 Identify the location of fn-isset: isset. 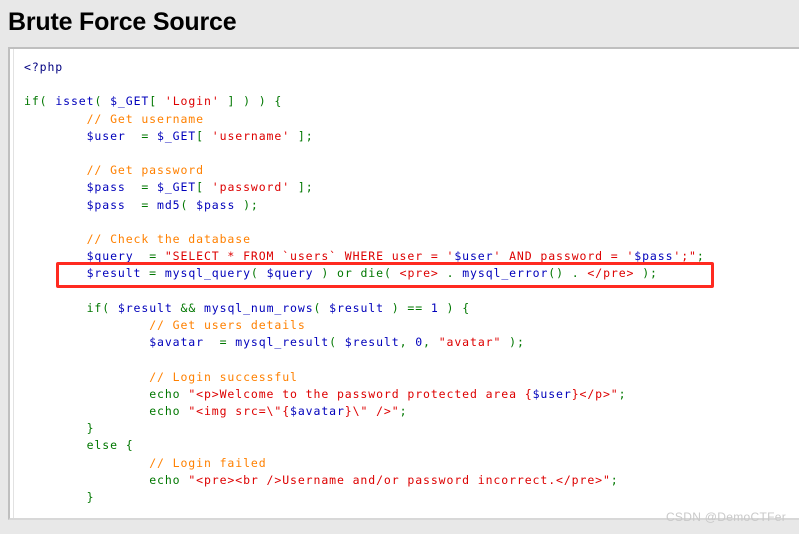
(75, 101).